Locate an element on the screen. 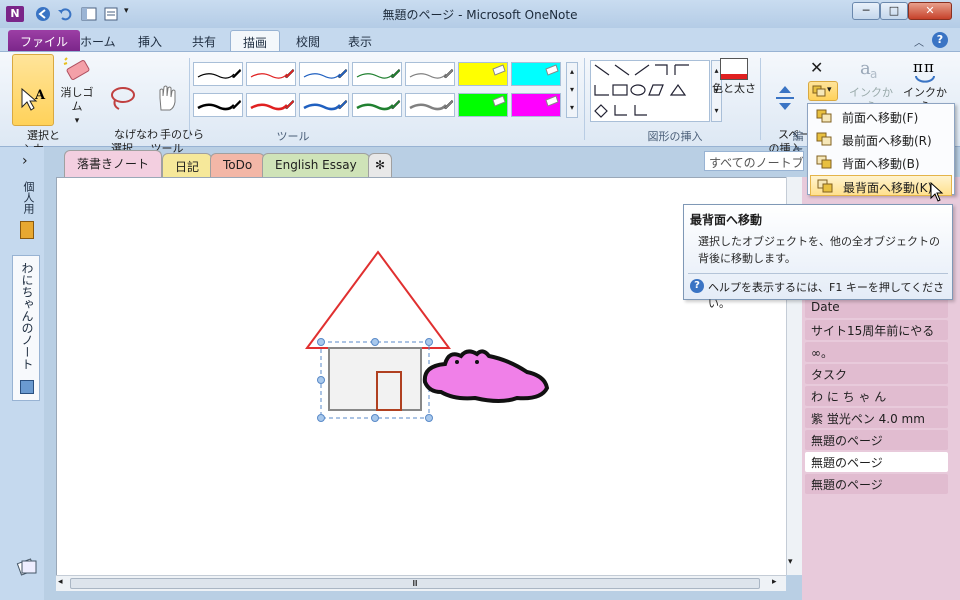 Image resolution: width=960 pixels, height=600 pixels. send-to-back-icon is located at coordinates (825, 186).